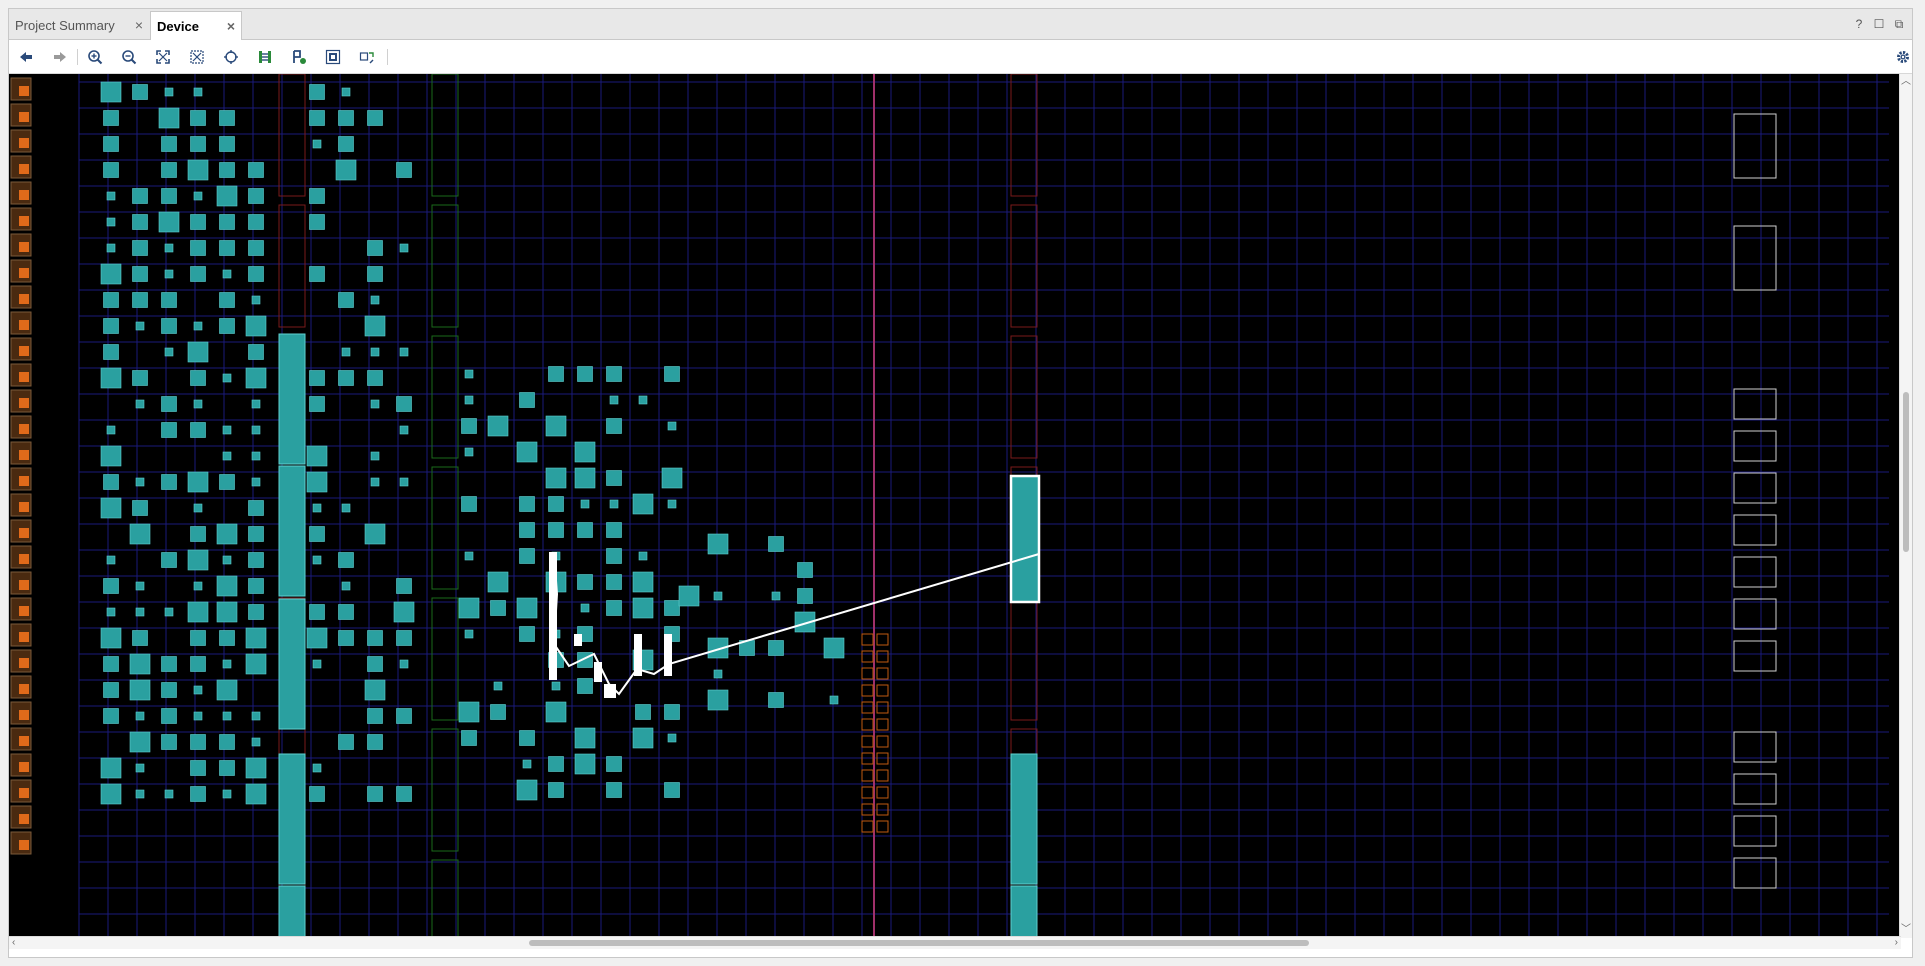 The height and width of the screenshot is (966, 1925). I want to click on route-button, so click(265, 57).